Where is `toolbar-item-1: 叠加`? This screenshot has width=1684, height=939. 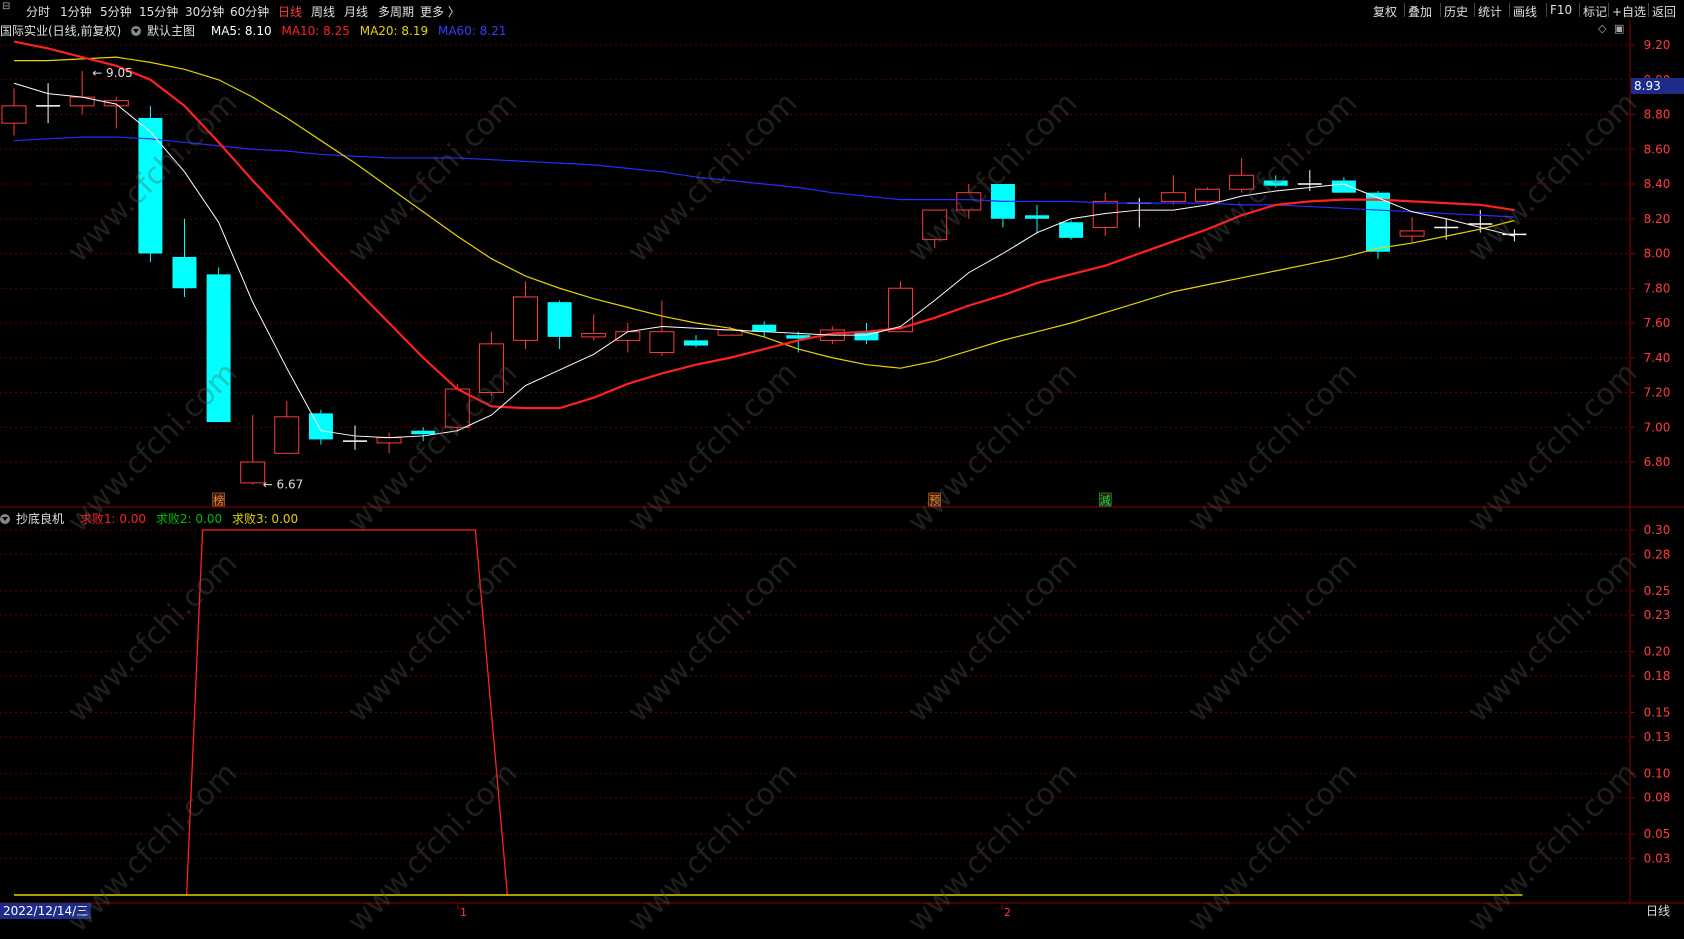 toolbar-item-1: 叠加 is located at coordinates (1420, 11).